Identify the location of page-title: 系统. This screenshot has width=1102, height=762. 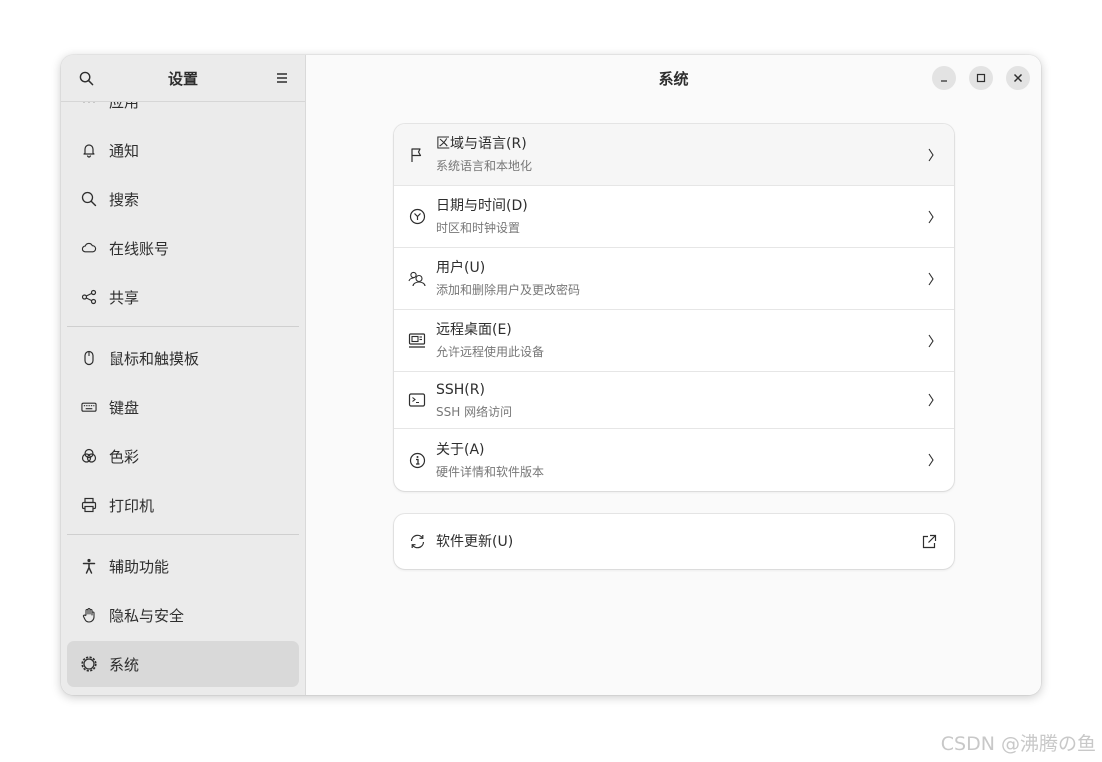
(673, 79).